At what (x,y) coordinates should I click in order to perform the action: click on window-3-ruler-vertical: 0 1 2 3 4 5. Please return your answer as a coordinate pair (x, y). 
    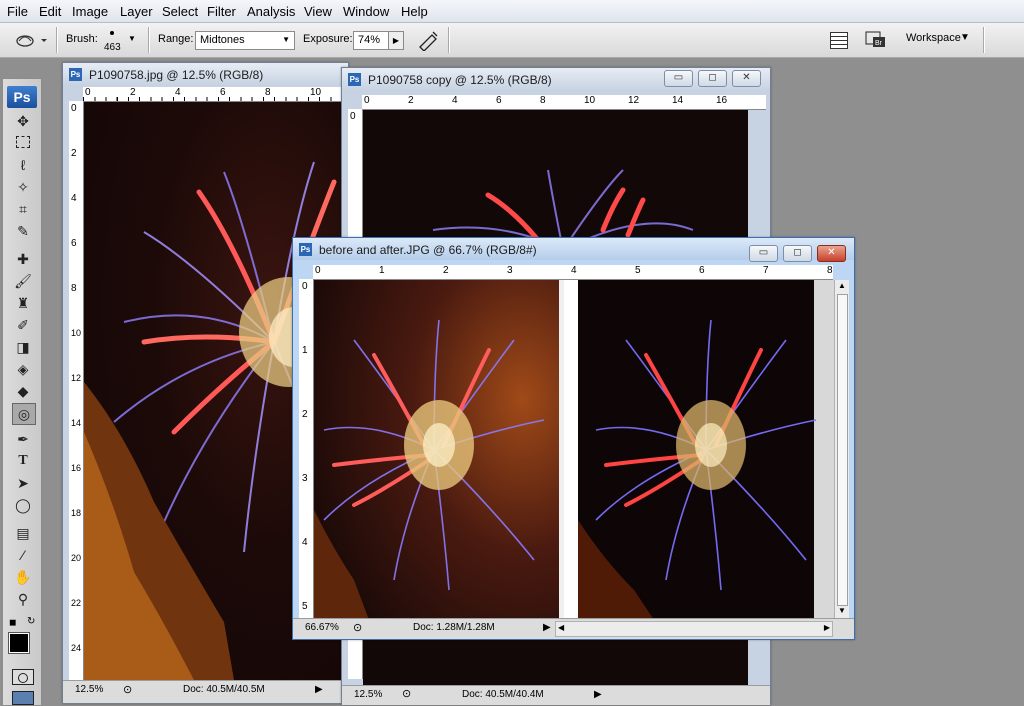
    Looking at the image, I should click on (306, 449).